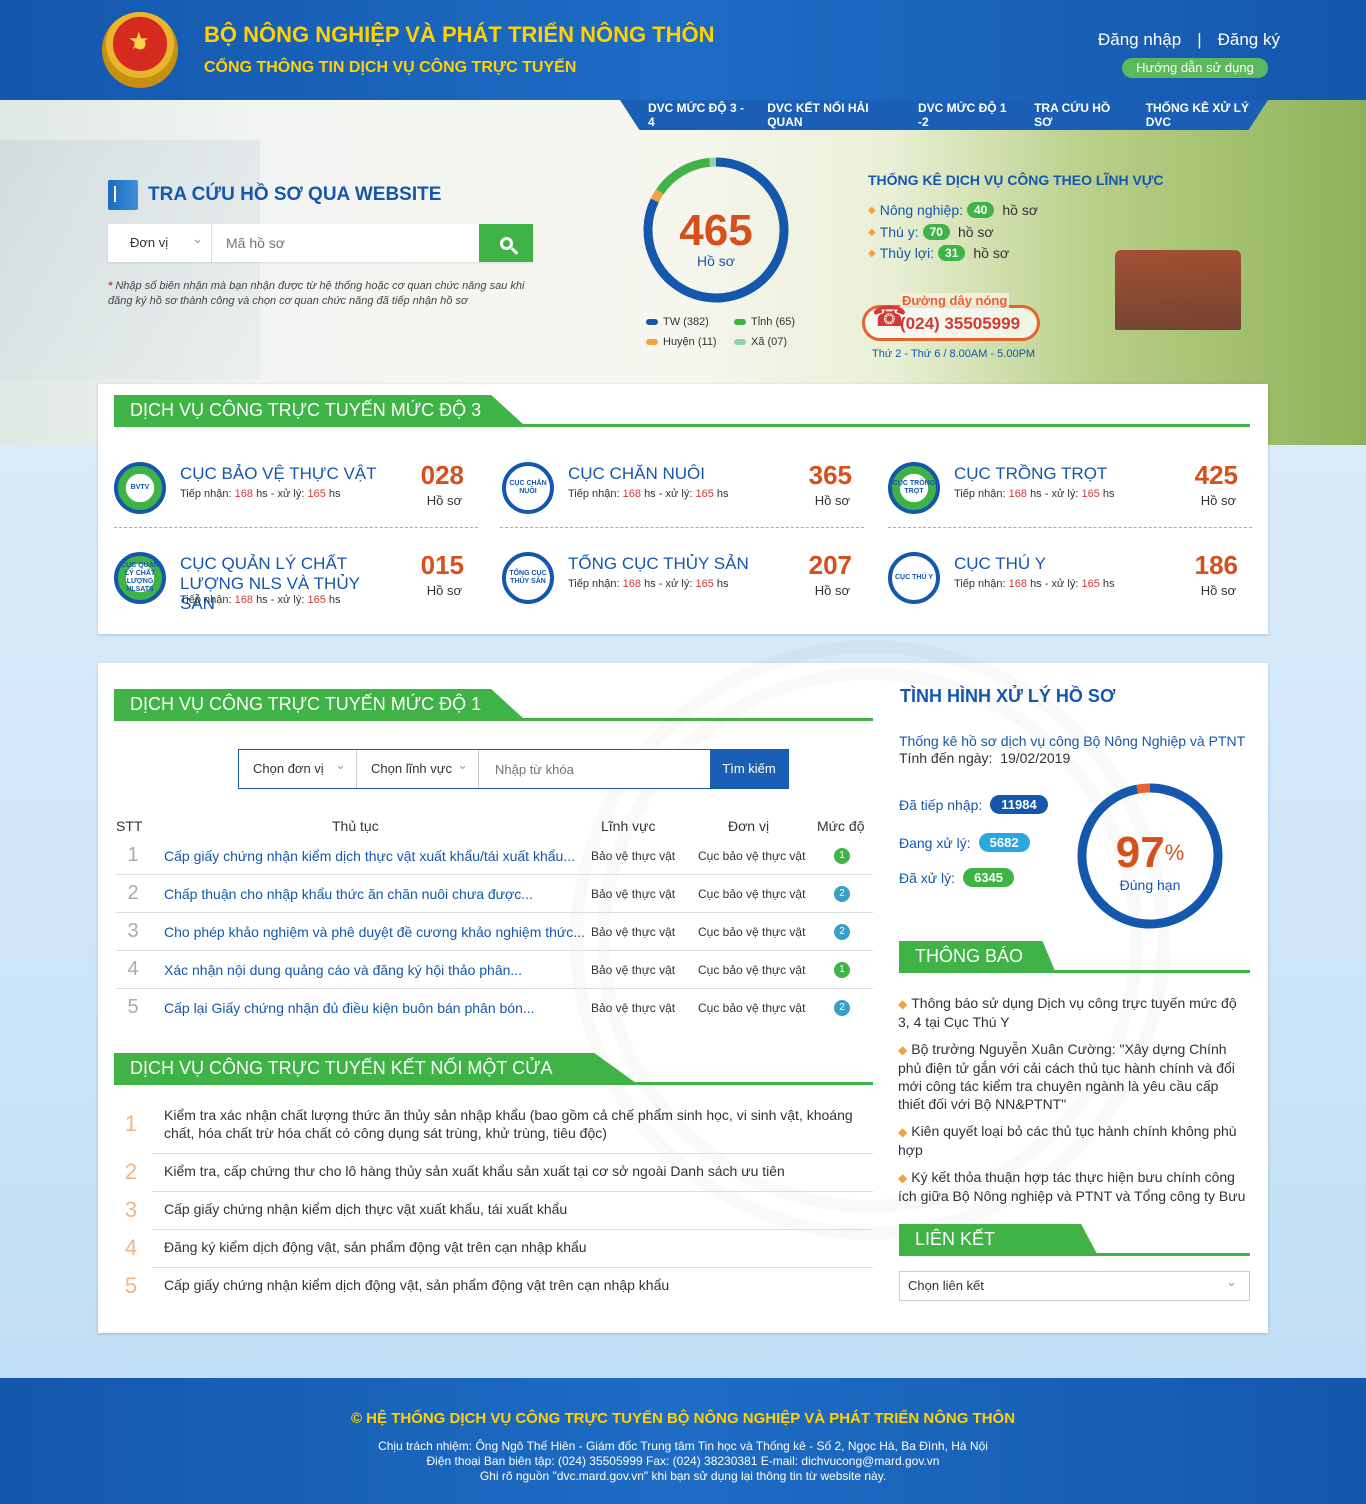 This screenshot has width=1366, height=1504. Describe the element at coordinates (1016, 180) in the screenshot. I see `field-stats-title: THỐNG KÊ DỊCH VỤ CÔNG THEO LĨNH VỰC` at that location.